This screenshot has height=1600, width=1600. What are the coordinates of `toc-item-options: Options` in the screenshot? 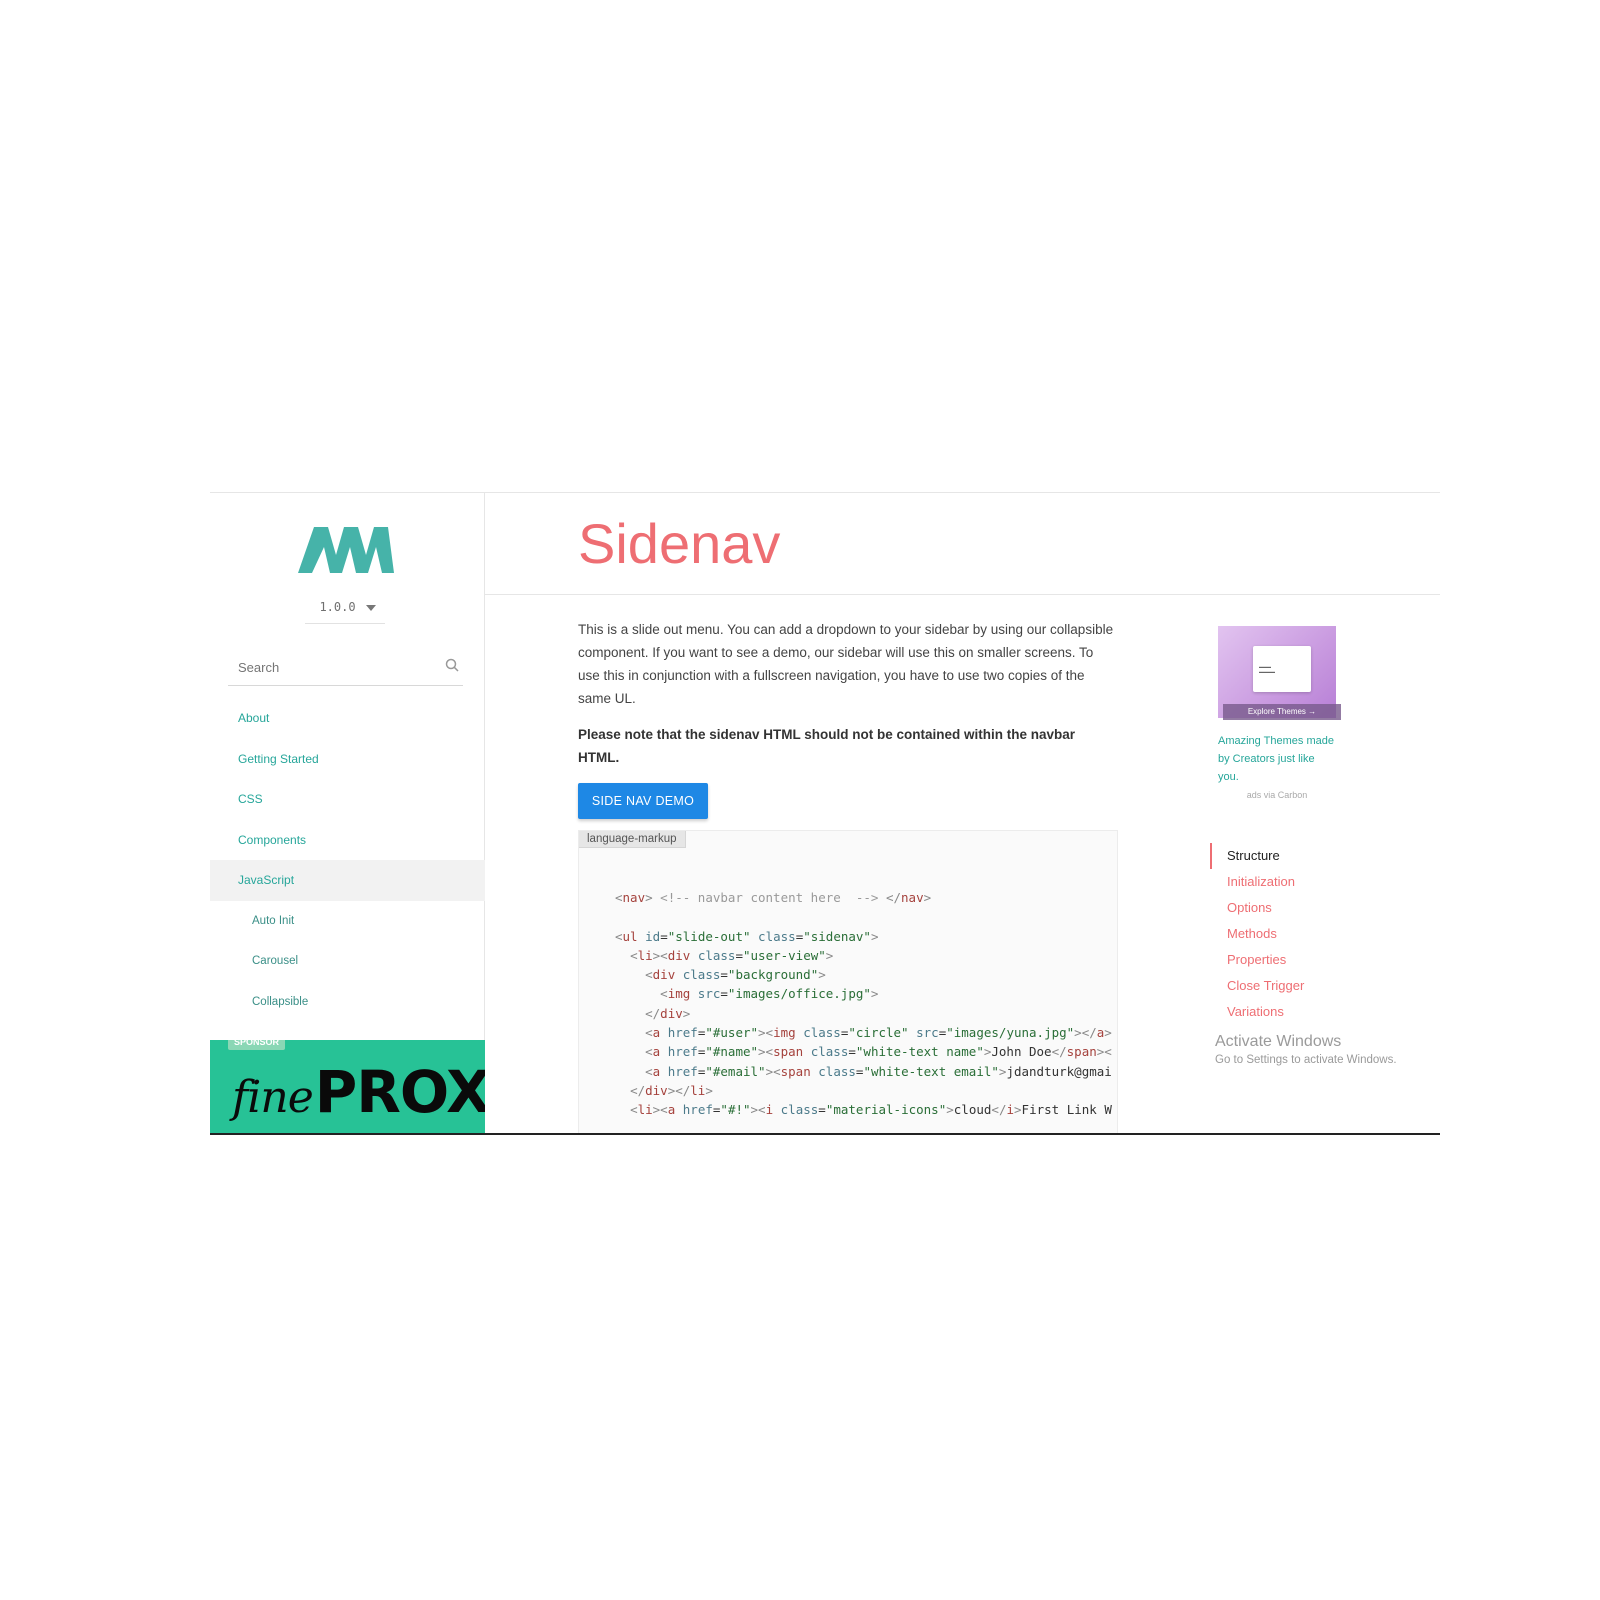 It's located at (1257, 908).